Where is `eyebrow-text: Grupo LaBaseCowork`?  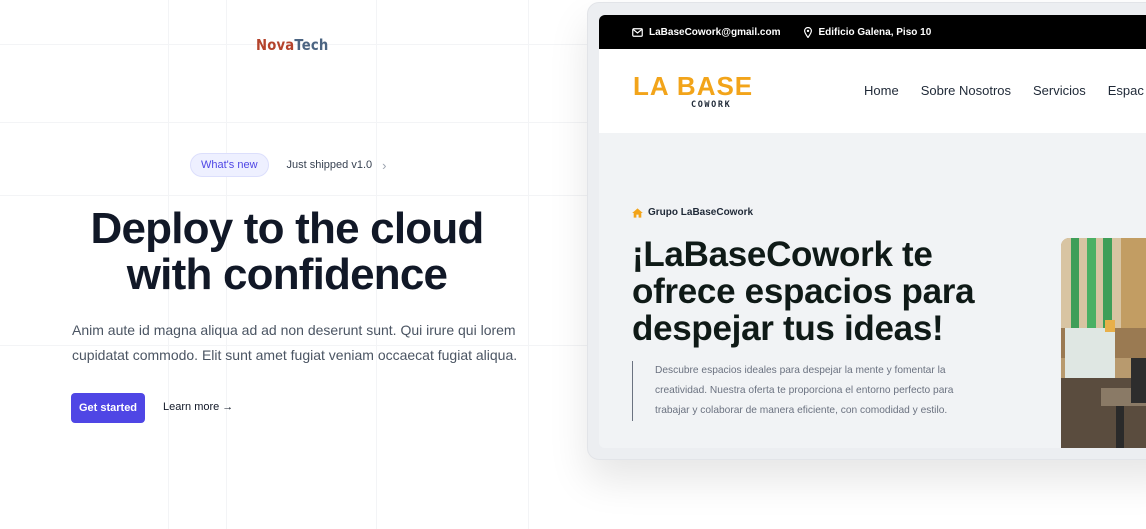 eyebrow-text: Grupo LaBaseCowork is located at coordinates (701, 212).